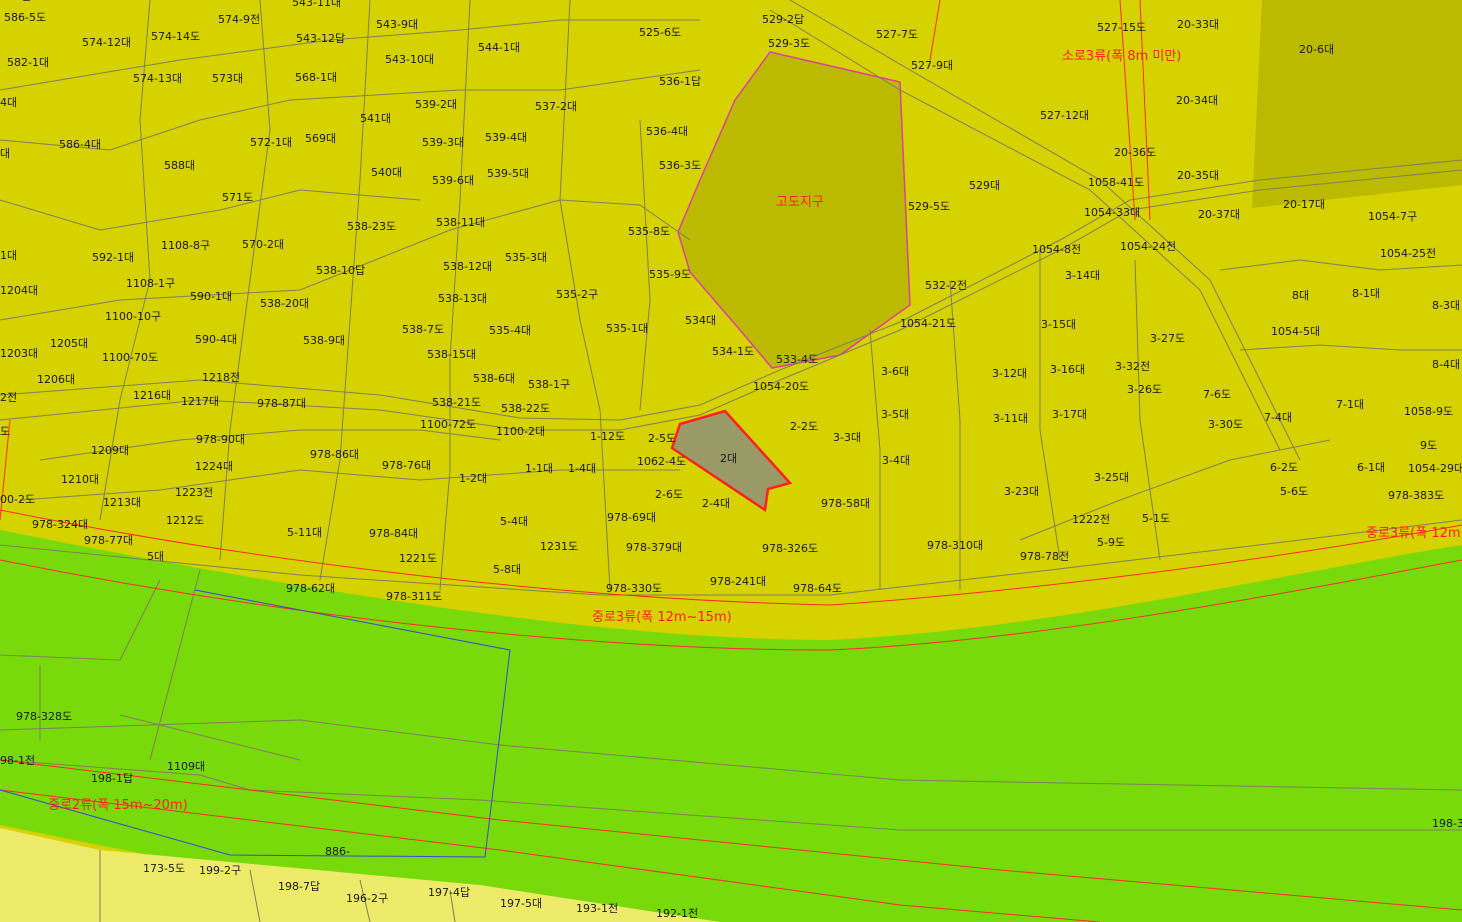 This screenshot has height=922, width=1462. What do you see at coordinates (800, 202) in the screenshot?
I see `district-label: 고도지구` at bounding box center [800, 202].